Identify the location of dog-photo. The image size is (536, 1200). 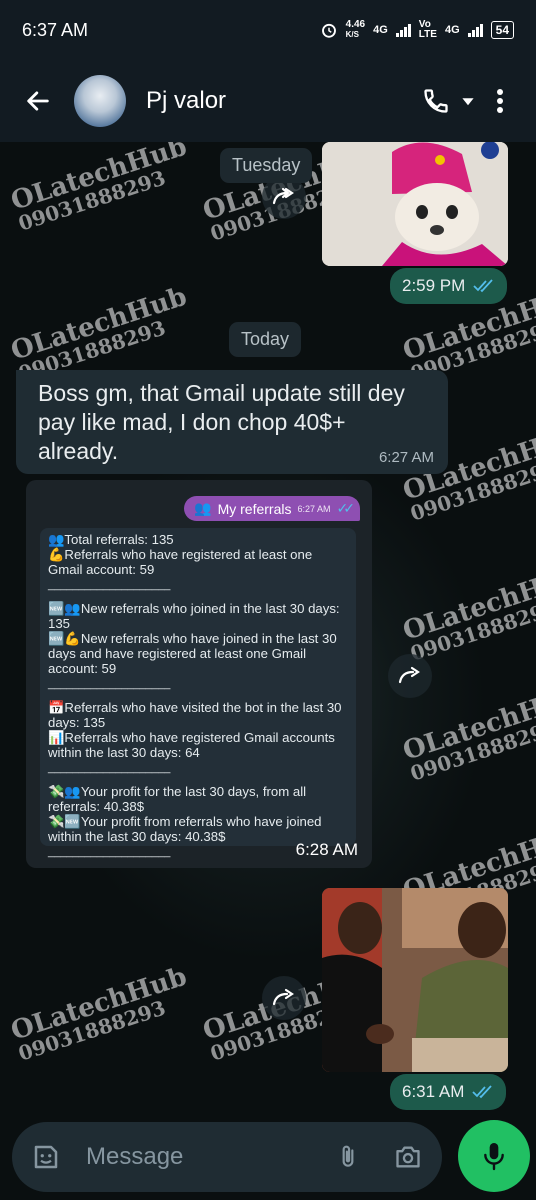
(415, 204).